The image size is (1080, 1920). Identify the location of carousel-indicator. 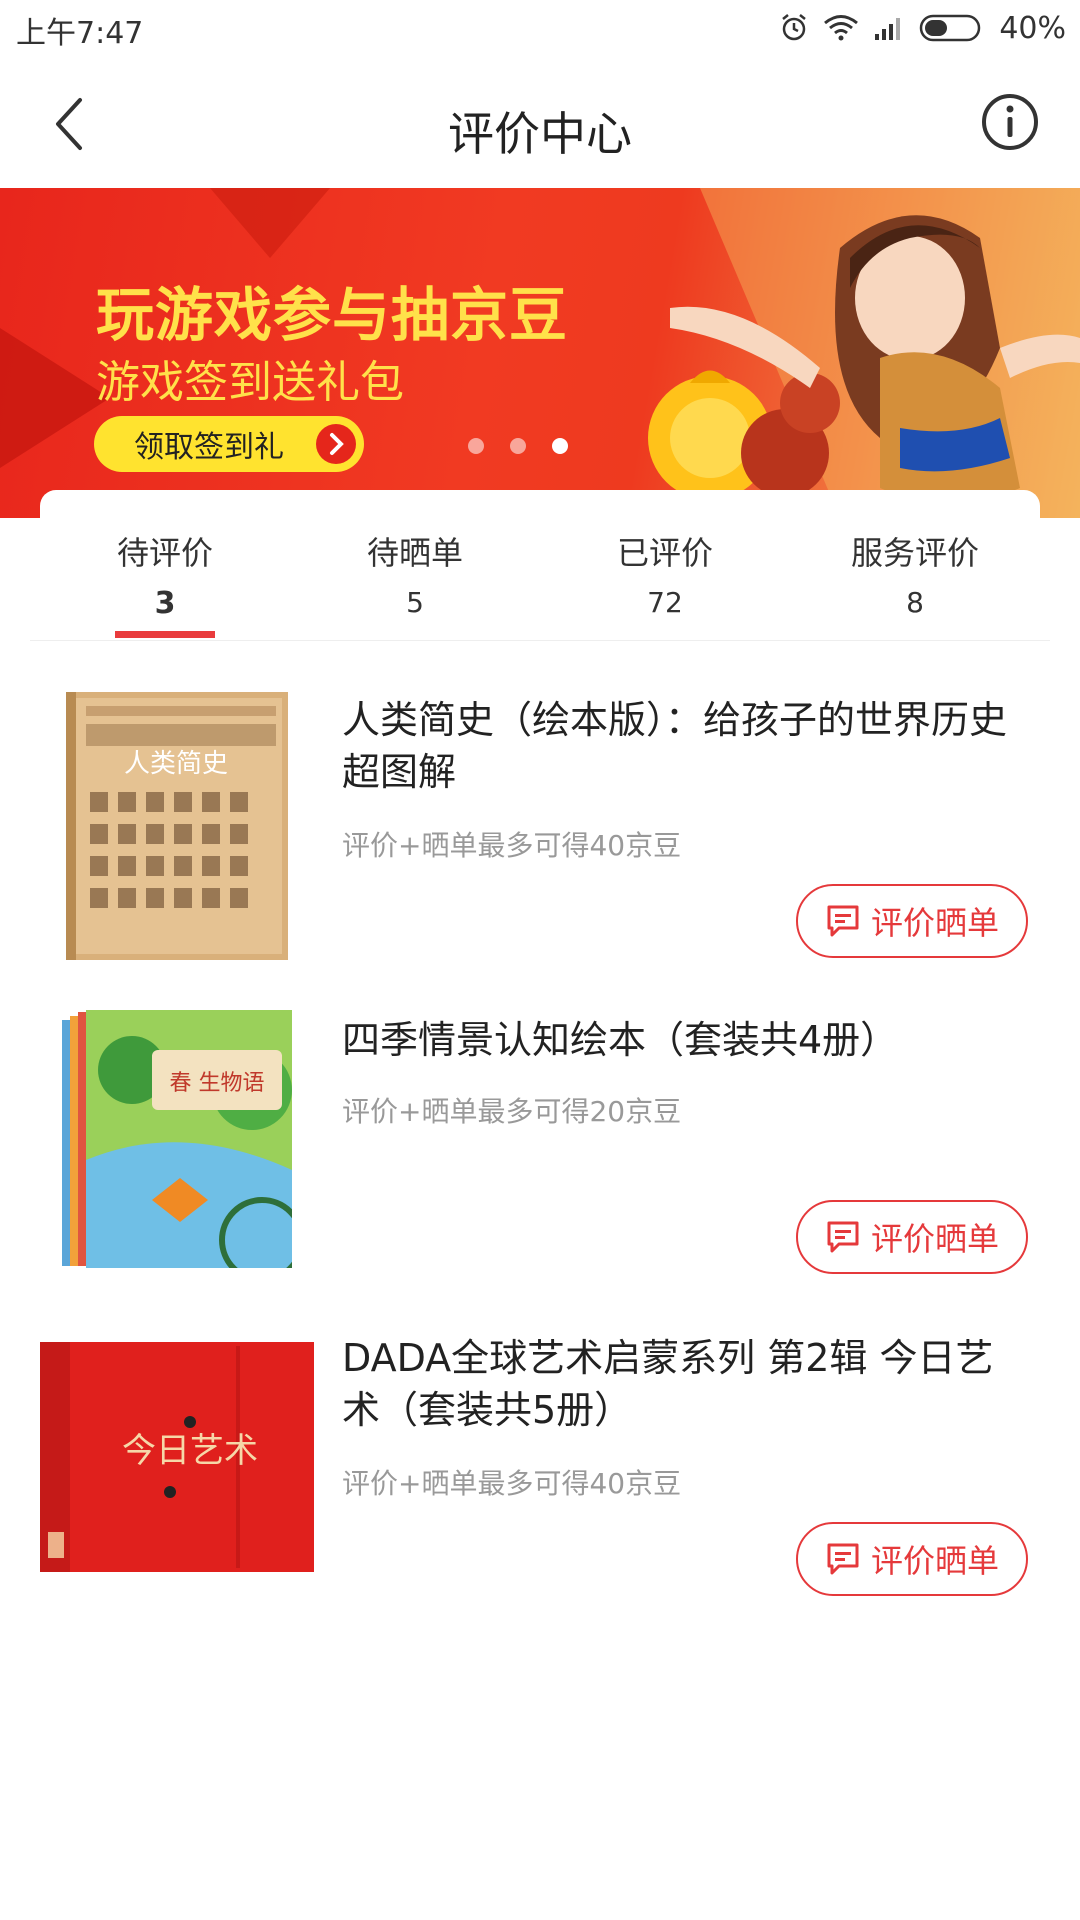
(518, 446).